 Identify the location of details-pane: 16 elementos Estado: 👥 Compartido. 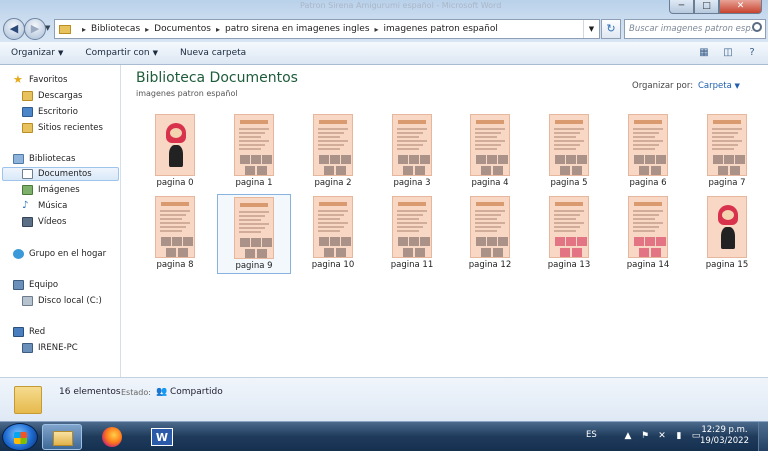
(384, 399).